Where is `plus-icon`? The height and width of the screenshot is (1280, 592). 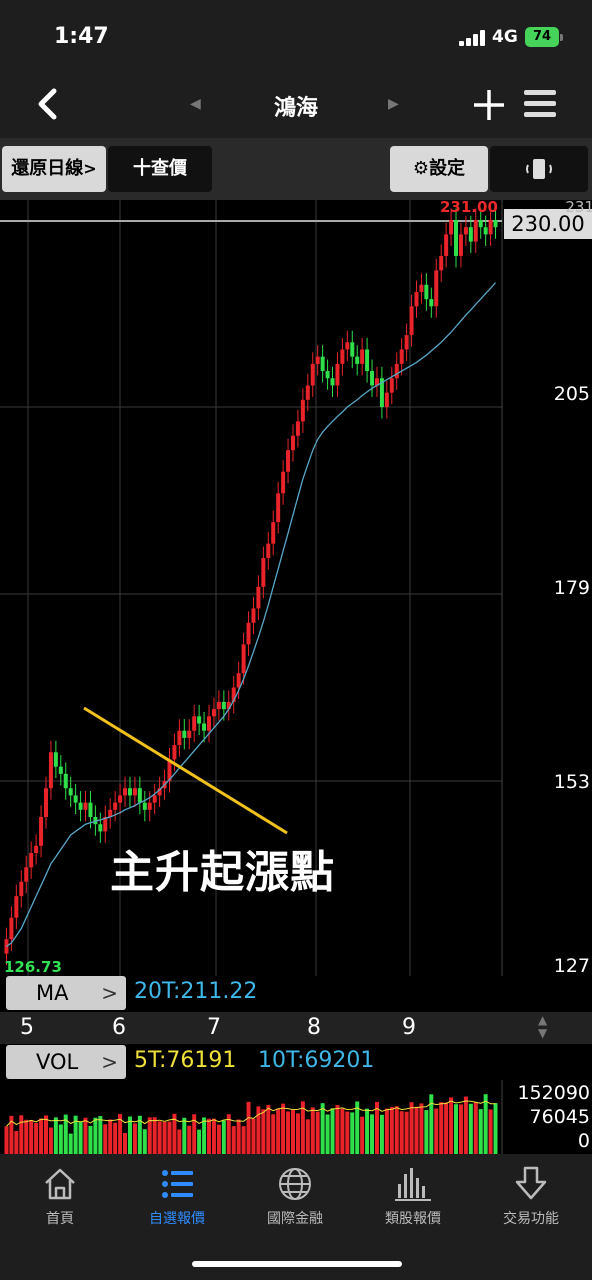 plus-icon is located at coordinates (489, 105).